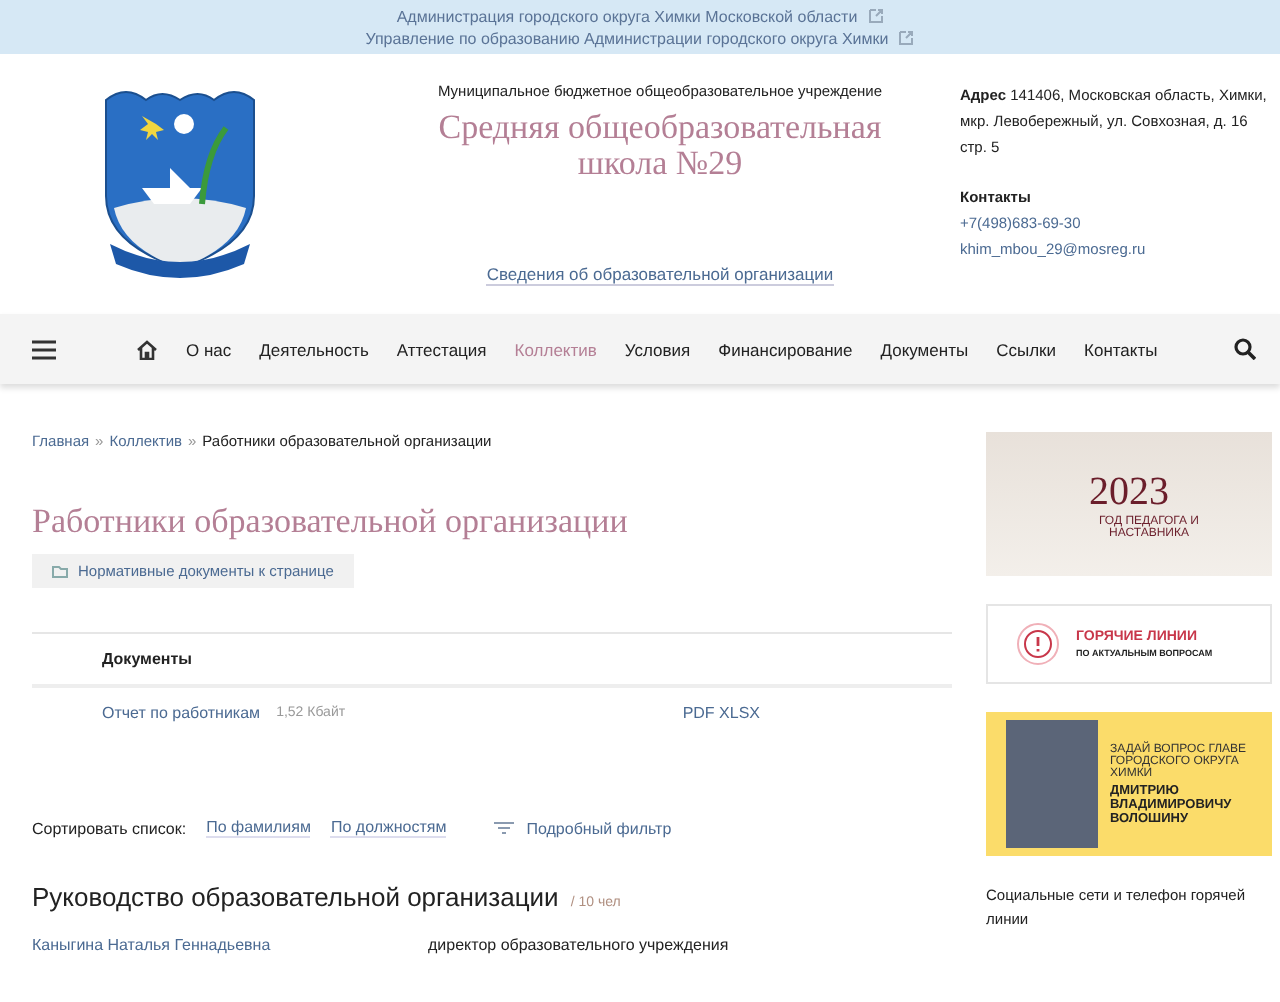 This screenshot has width=1280, height=1002. Describe the element at coordinates (331, 522) in the screenshot. I see `page-title: Работники образовательной организации` at that location.